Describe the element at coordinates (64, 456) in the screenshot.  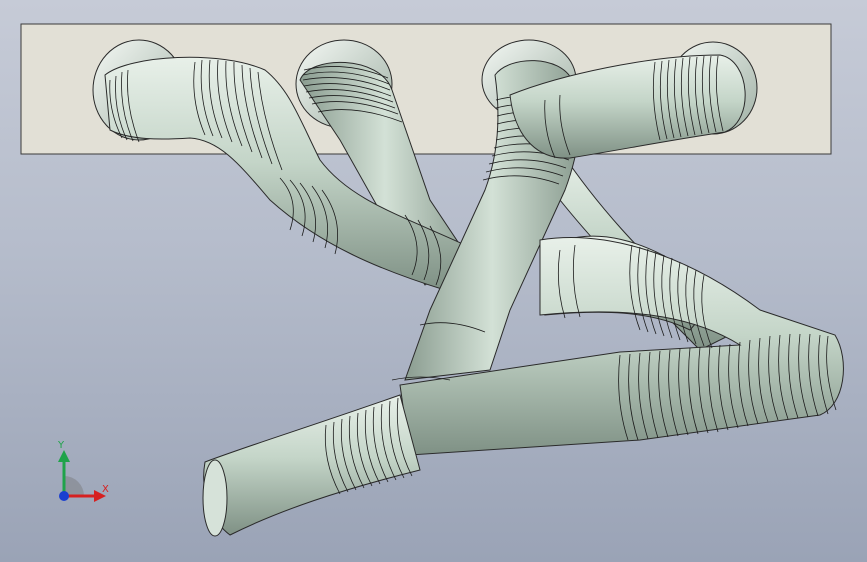
I see `y-axis-head` at that location.